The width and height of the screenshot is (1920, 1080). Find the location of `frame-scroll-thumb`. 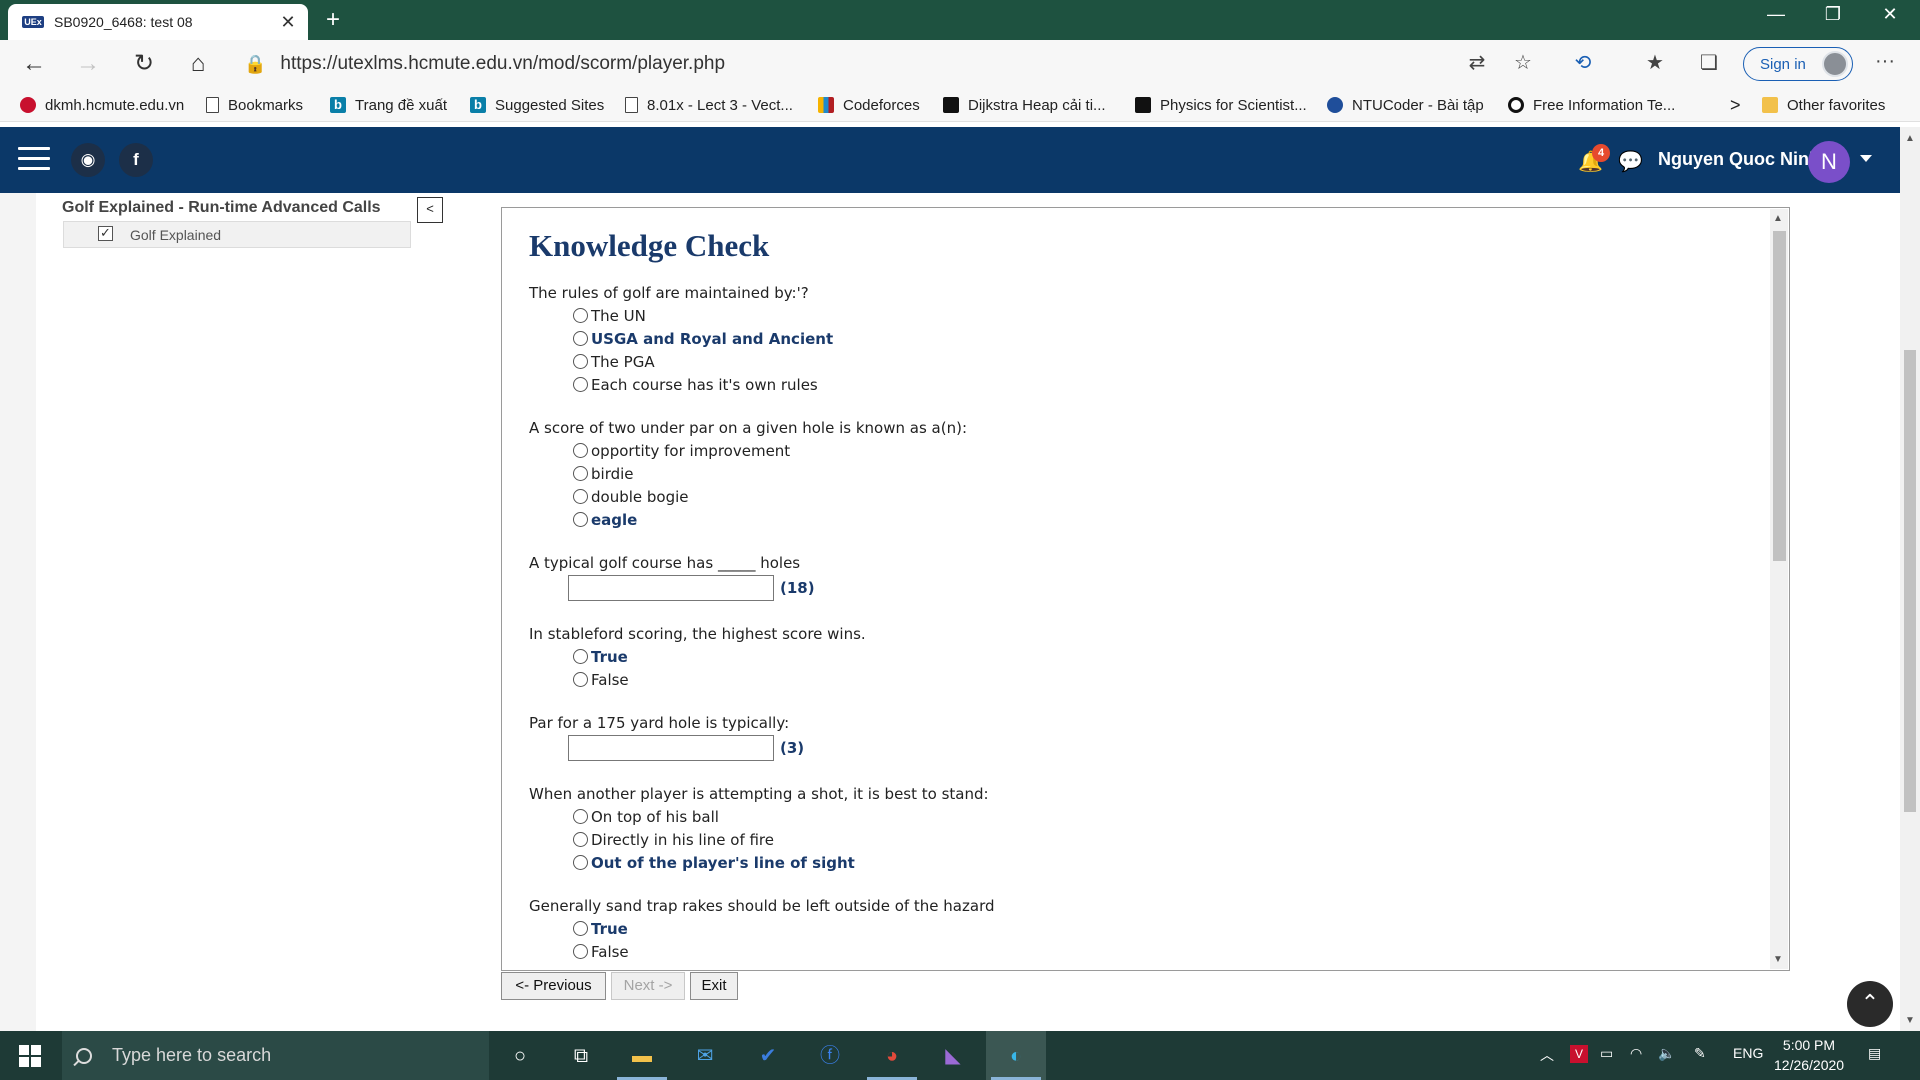

frame-scroll-thumb is located at coordinates (1779, 396).